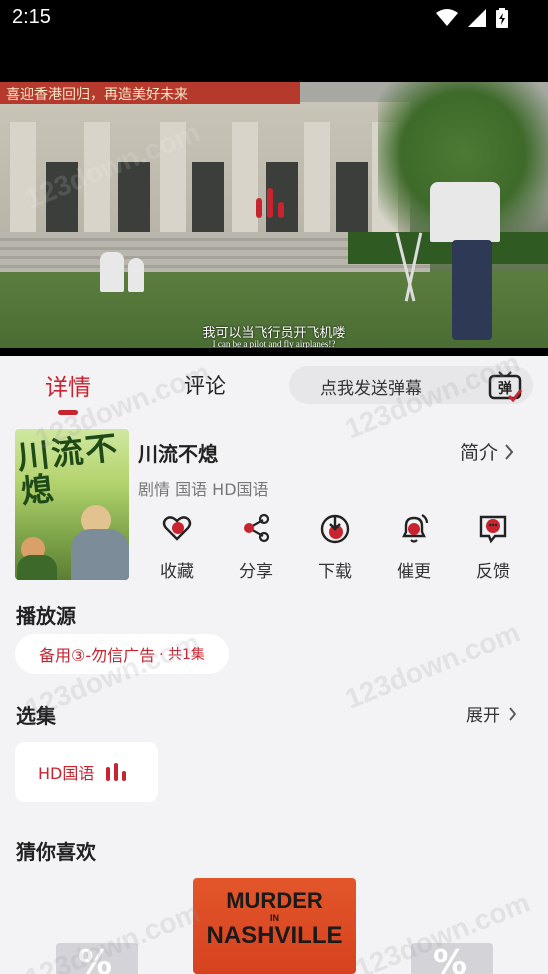  What do you see at coordinates (203, 489) in the screenshot?
I see `movie-meta: 剧情 国语 HD国语` at bounding box center [203, 489].